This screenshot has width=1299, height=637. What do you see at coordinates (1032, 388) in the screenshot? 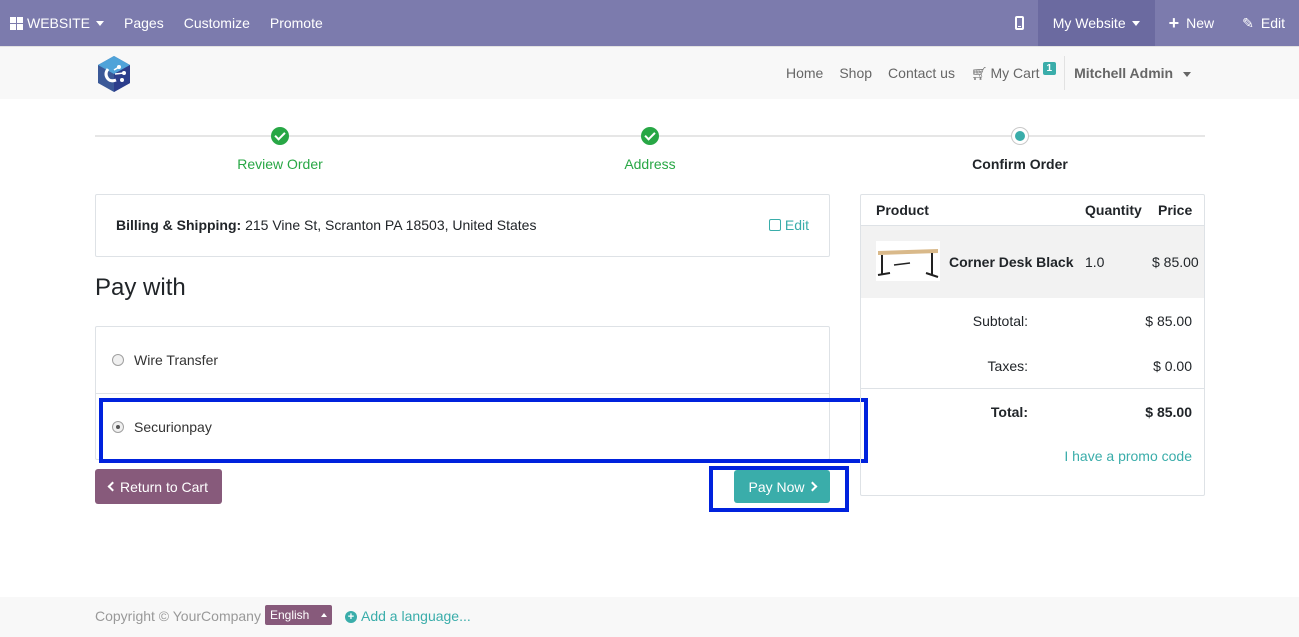
I see `summary-divider` at bounding box center [1032, 388].